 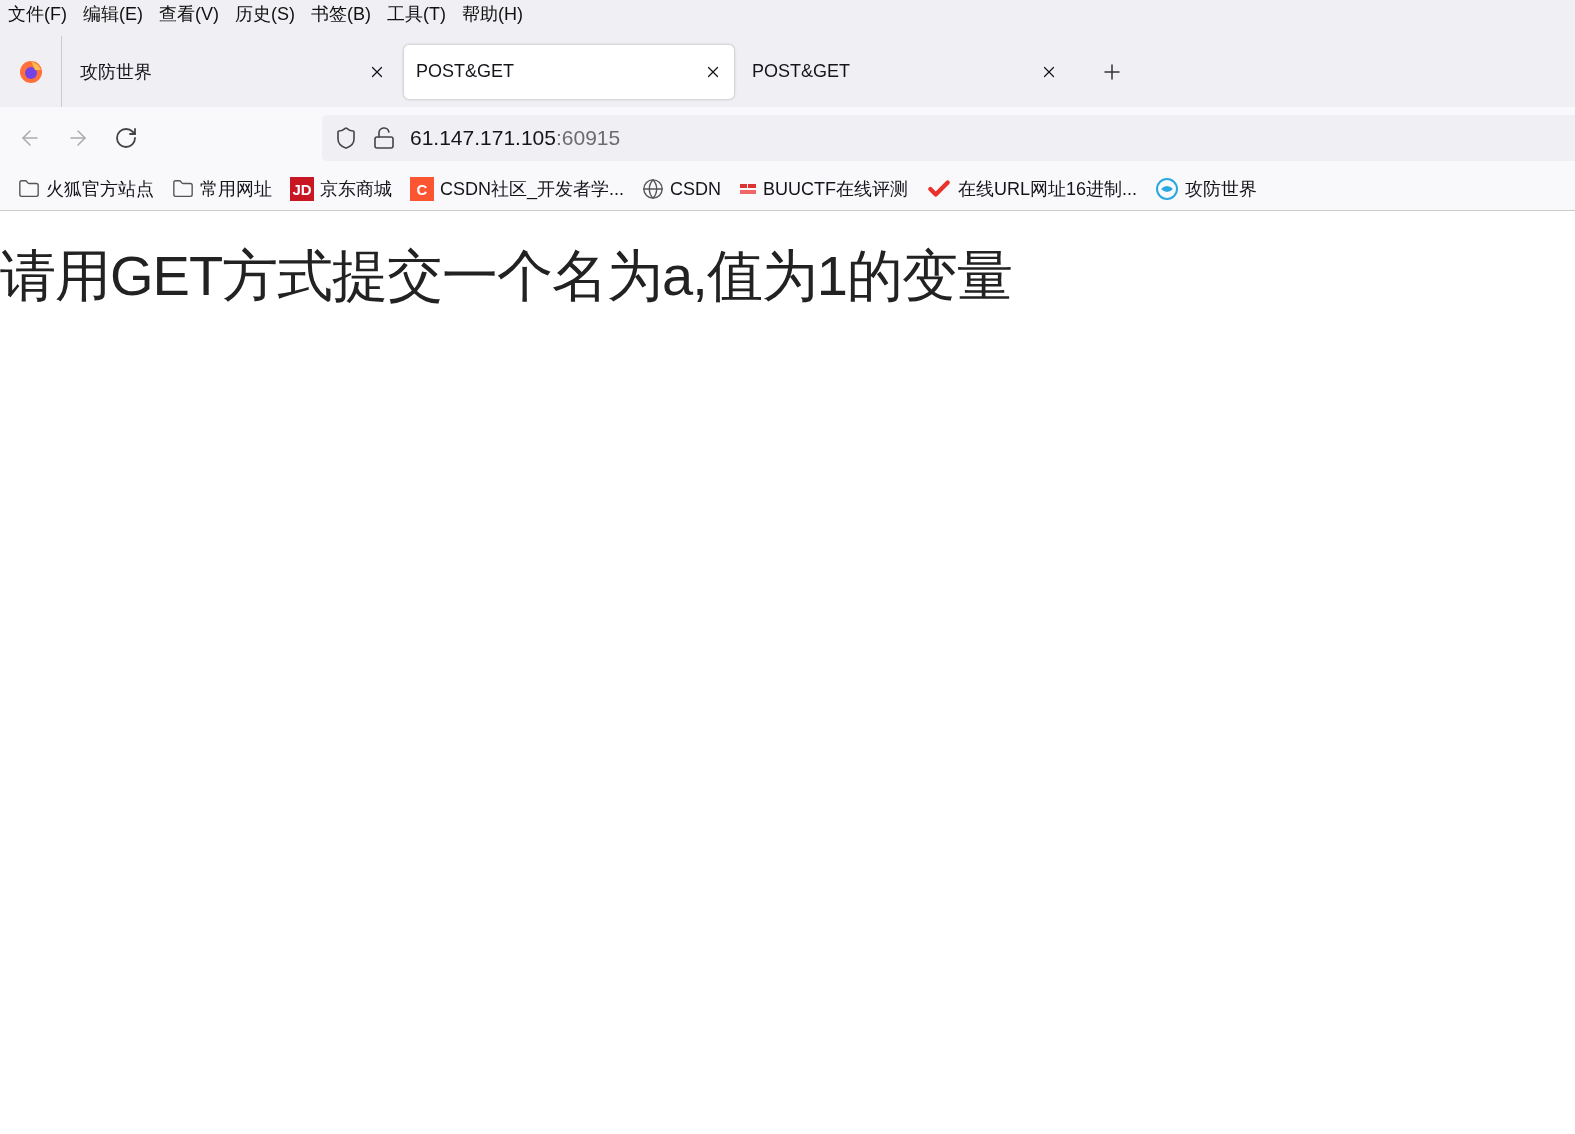 I want to click on bookmark-item: BUUCTF在线评测, so click(x=824, y=189).